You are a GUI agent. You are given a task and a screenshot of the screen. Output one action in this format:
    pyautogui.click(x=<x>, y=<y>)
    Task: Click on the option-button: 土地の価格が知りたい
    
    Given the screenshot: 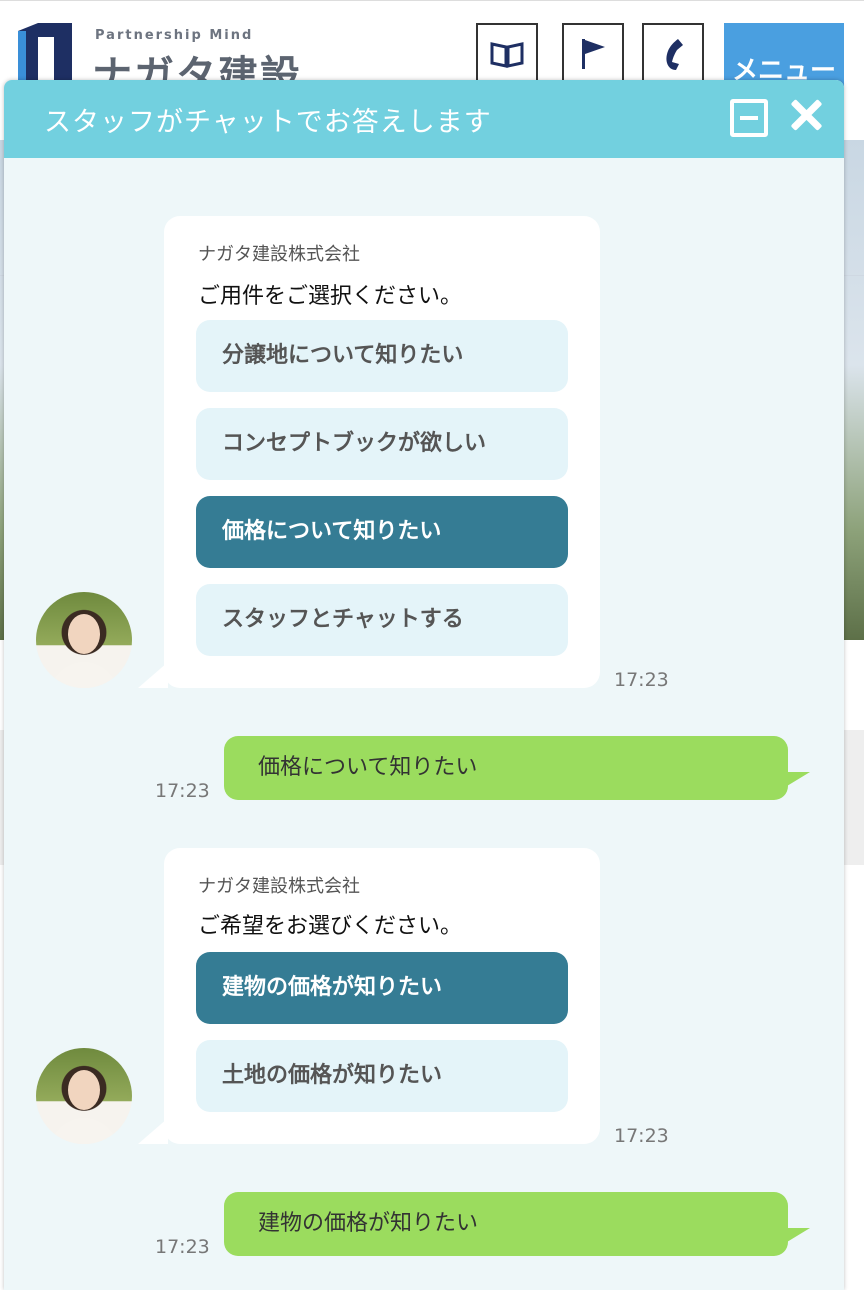 What is the action you would take?
    pyautogui.click(x=382, y=1076)
    